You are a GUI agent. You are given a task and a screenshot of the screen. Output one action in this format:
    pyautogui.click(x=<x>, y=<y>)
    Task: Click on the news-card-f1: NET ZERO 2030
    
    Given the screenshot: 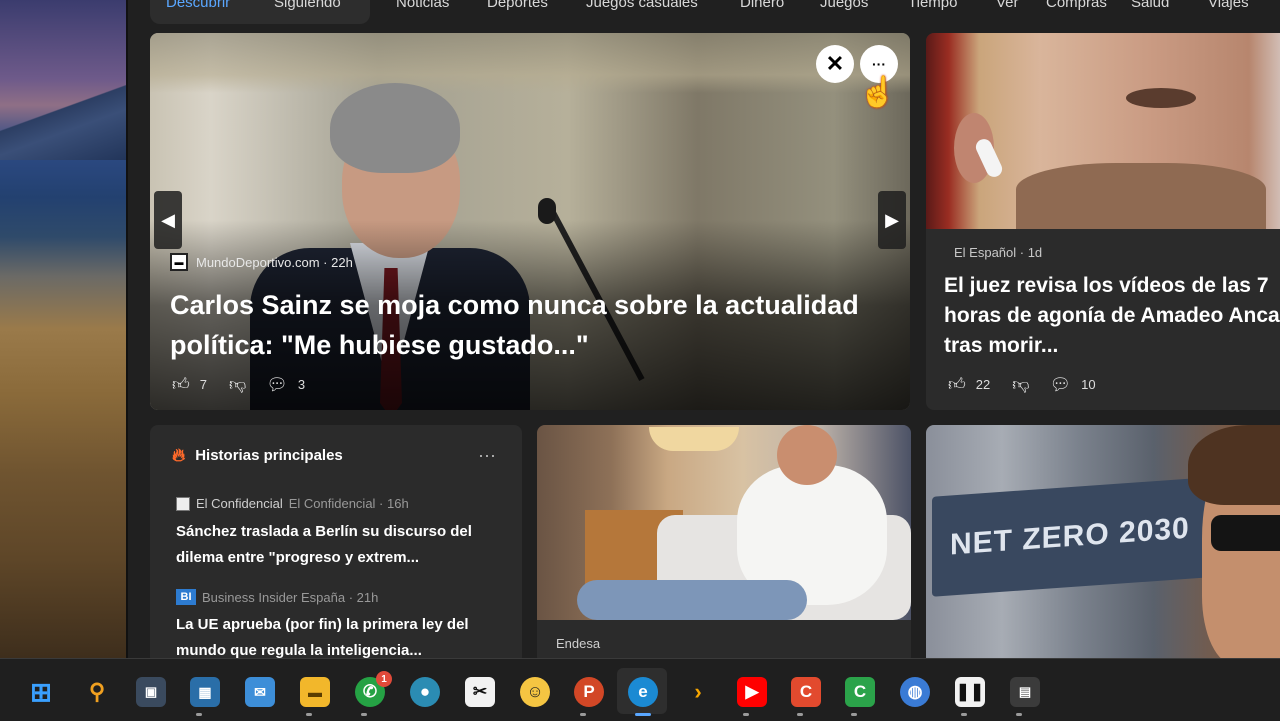 What is the action you would take?
    pyautogui.click(x=1103, y=545)
    